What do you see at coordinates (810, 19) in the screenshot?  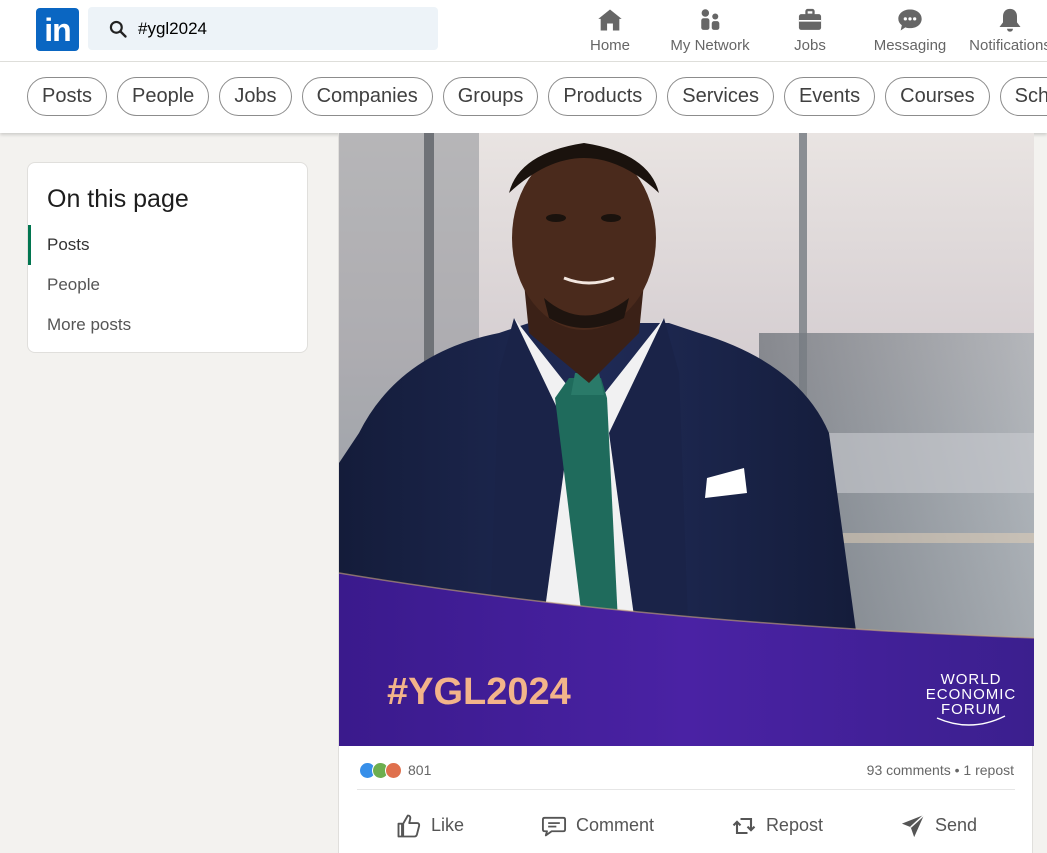 I see `briefcase-icon` at bounding box center [810, 19].